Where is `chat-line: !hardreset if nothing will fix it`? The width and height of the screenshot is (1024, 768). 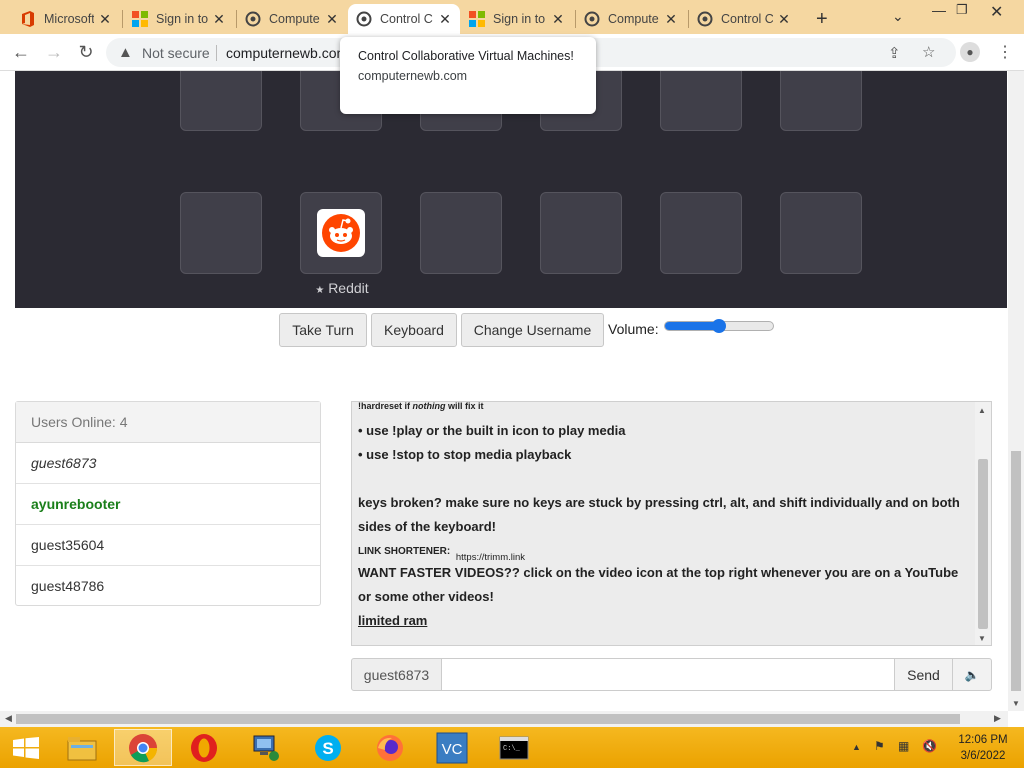
chat-line: !hardreset if nothing will fix it is located at coordinates (421, 406).